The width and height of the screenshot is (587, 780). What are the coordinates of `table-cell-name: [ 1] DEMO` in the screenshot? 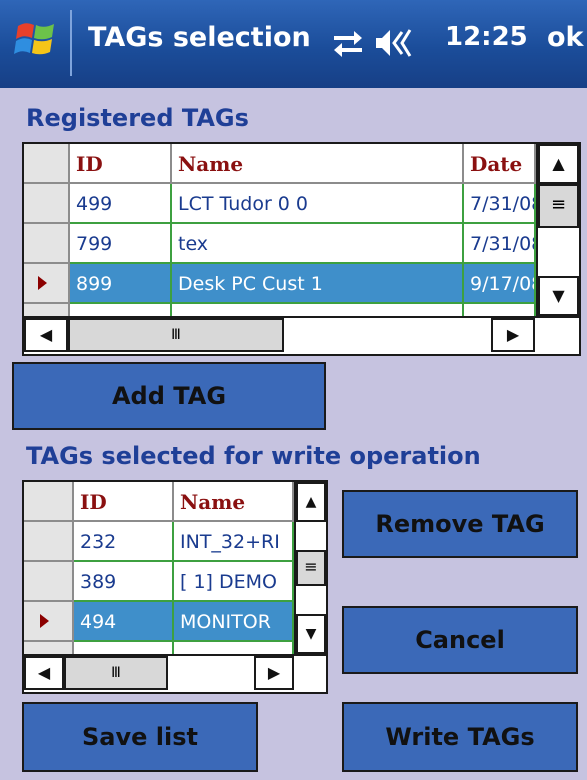 It's located at (234, 582).